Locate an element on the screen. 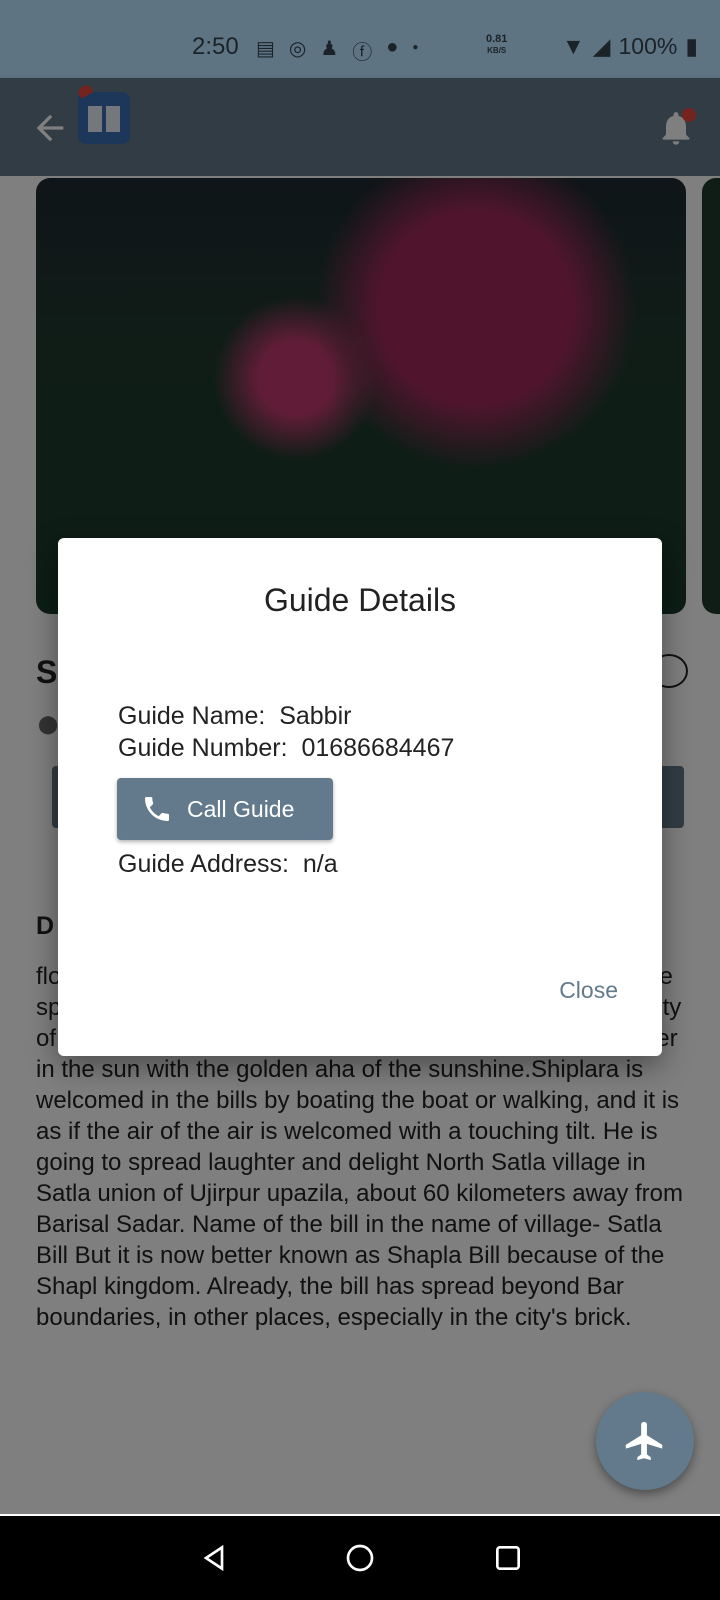 This screenshot has height=1600, width=720. guide-number-row: Guide Number: 01686684467 is located at coordinates (286, 748).